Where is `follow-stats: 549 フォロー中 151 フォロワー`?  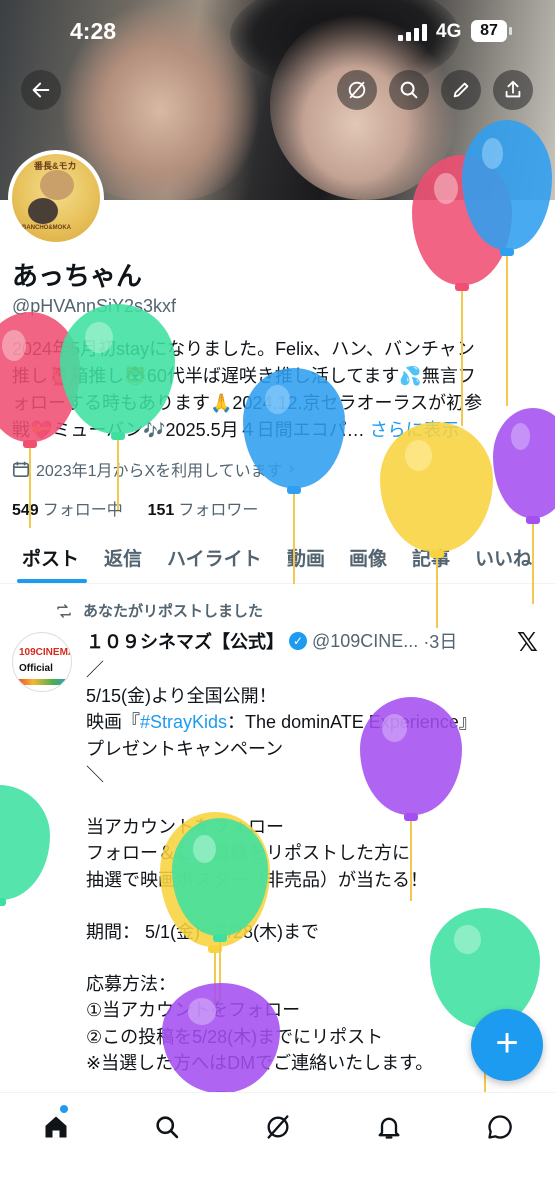 follow-stats: 549 フォロー中 151 フォロワー is located at coordinates (135, 508).